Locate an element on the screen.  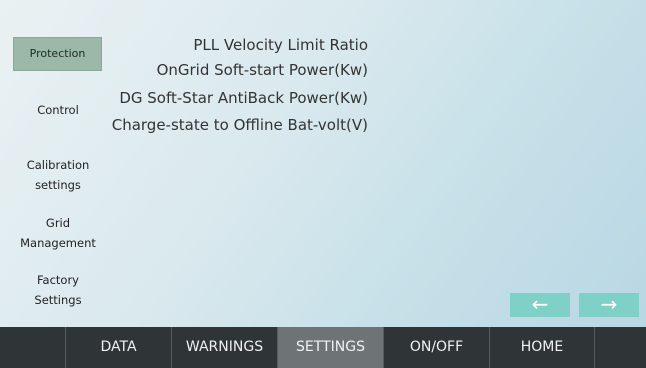
next-page-button: → is located at coordinates (609, 305).